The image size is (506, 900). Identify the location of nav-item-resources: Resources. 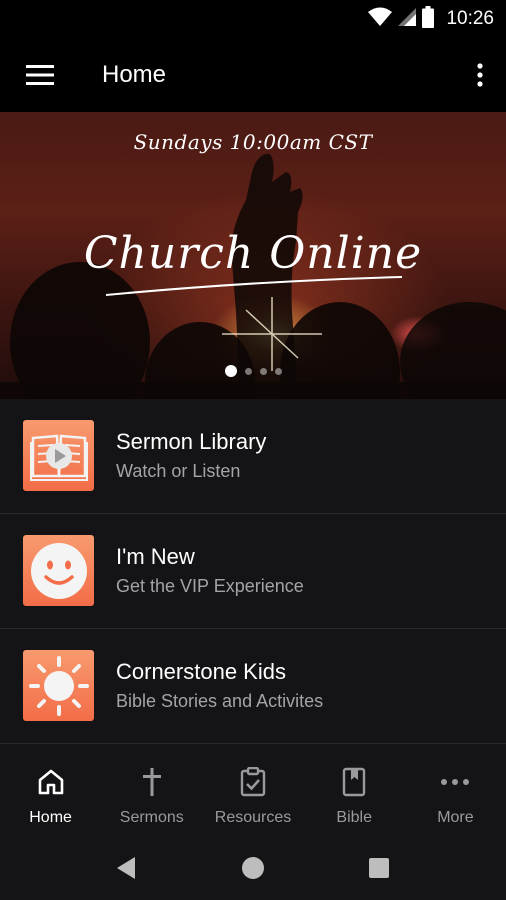
(252, 790).